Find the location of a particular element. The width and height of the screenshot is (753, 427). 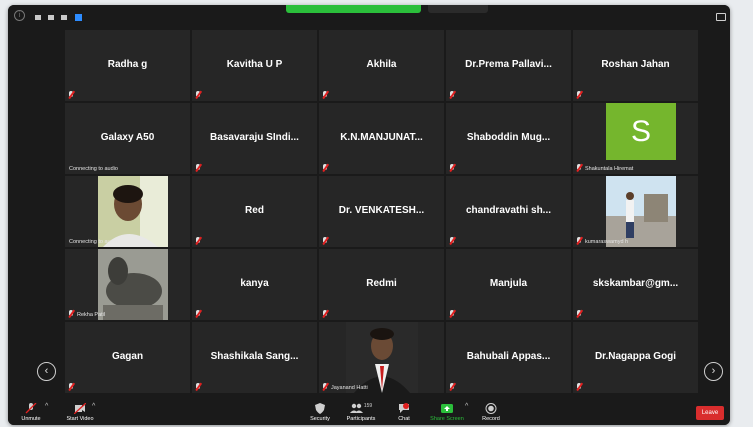

start-video-label: Start Video is located at coordinates (80, 419).